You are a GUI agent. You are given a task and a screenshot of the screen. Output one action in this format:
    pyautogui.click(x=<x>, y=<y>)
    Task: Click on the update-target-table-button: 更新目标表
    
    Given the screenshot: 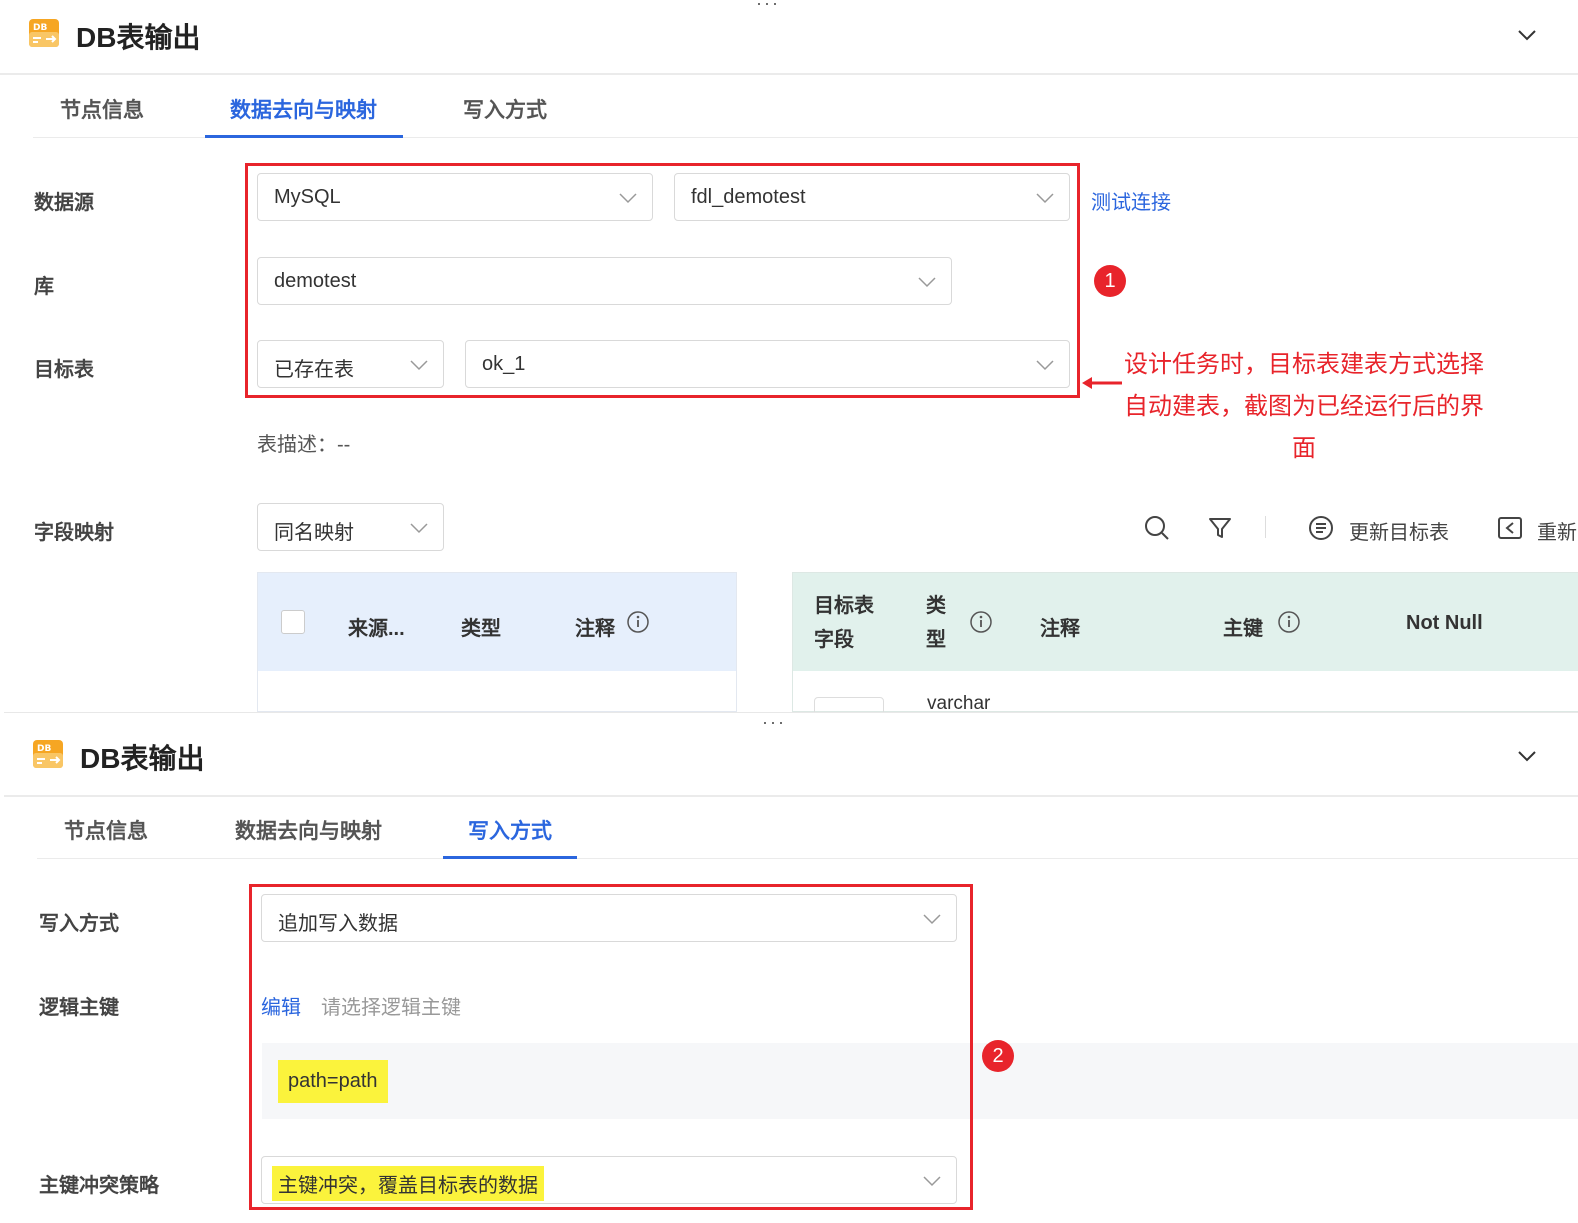 What is the action you would take?
    pyautogui.click(x=1399, y=530)
    